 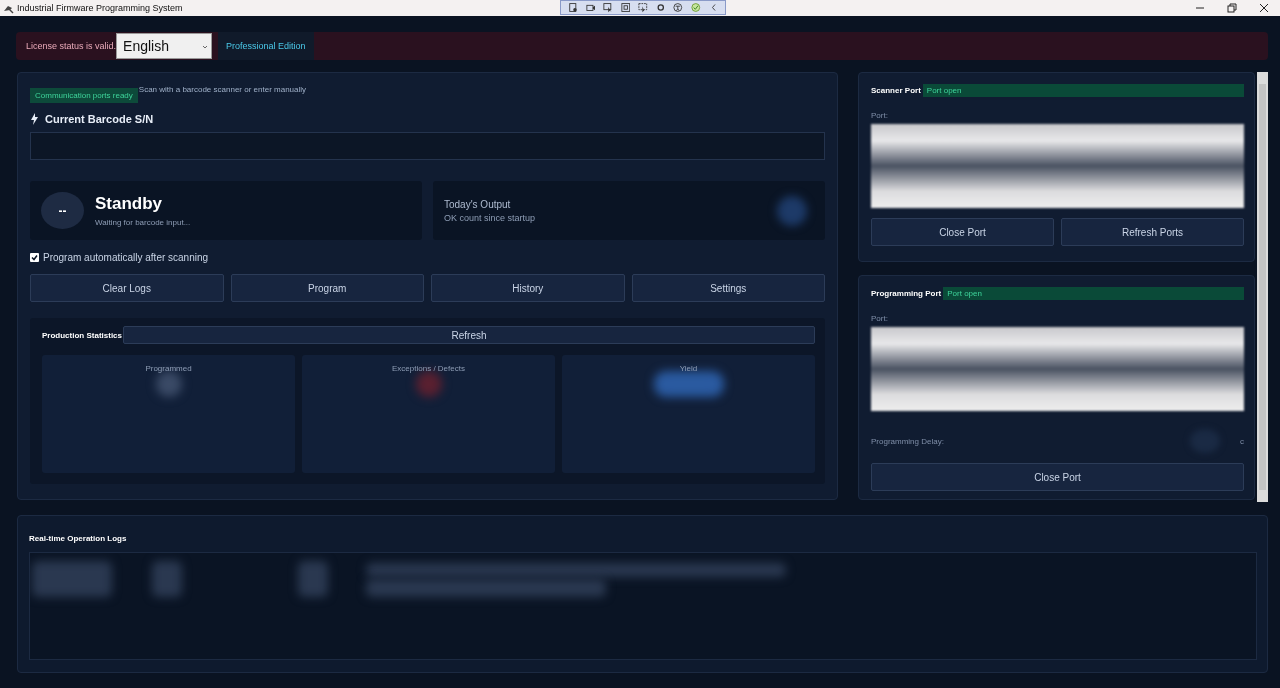 I want to click on lightning-icon, so click(x=34, y=119).